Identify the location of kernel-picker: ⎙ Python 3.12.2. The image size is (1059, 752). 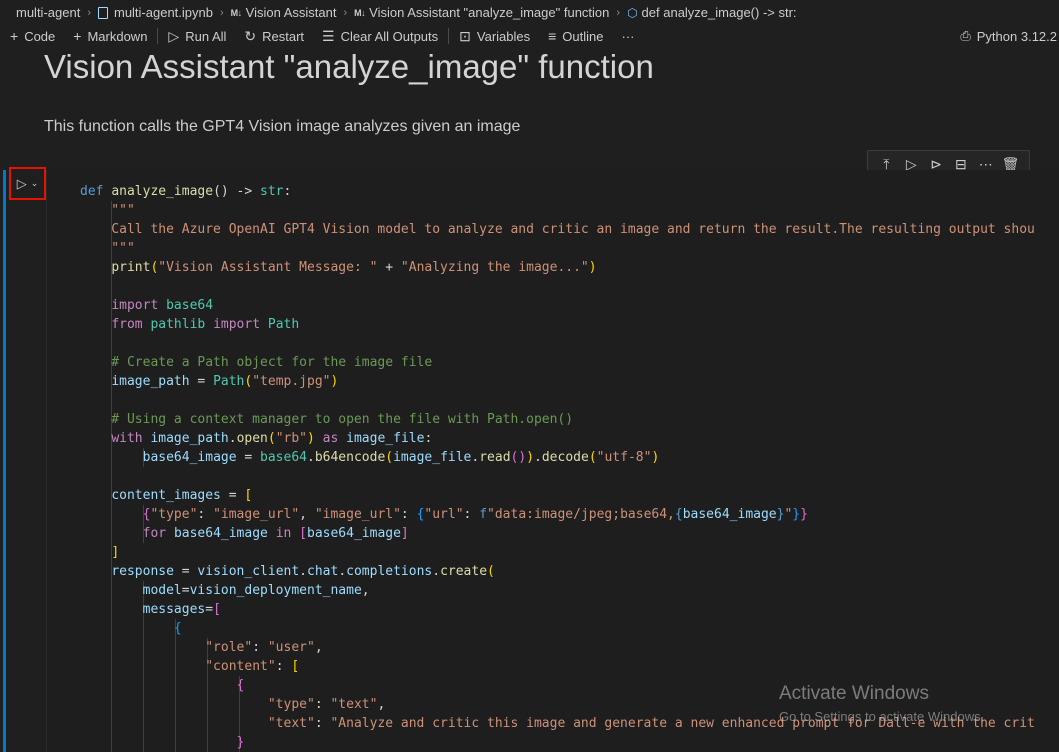
(1008, 36).